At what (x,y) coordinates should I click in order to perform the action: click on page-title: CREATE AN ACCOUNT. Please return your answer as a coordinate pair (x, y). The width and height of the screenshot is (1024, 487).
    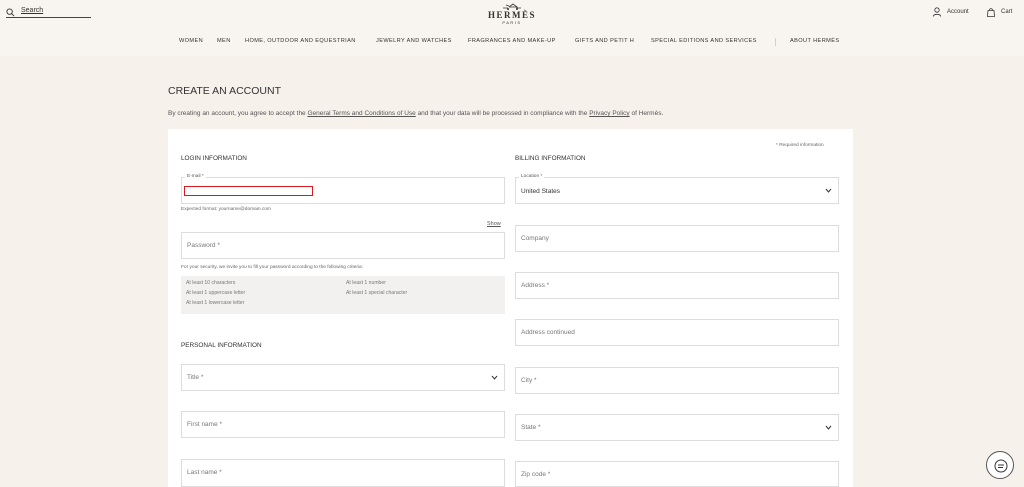
    Looking at the image, I should click on (224, 91).